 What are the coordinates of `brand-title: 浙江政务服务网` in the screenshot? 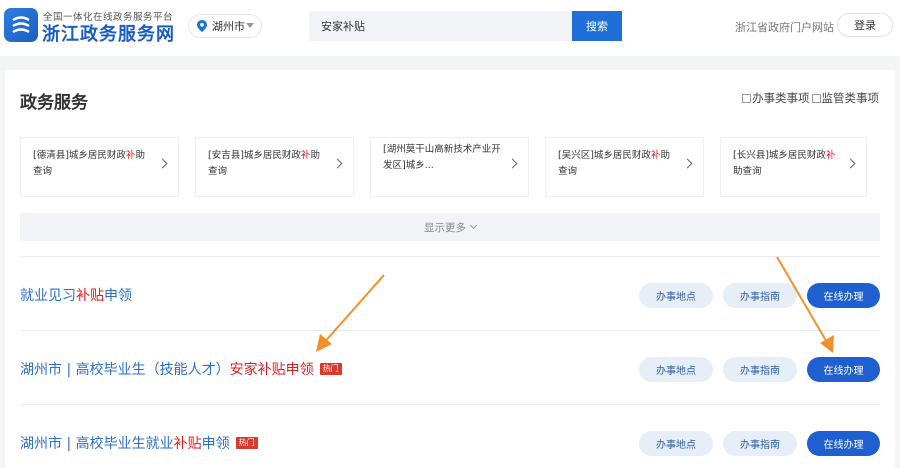 It's located at (108, 33).